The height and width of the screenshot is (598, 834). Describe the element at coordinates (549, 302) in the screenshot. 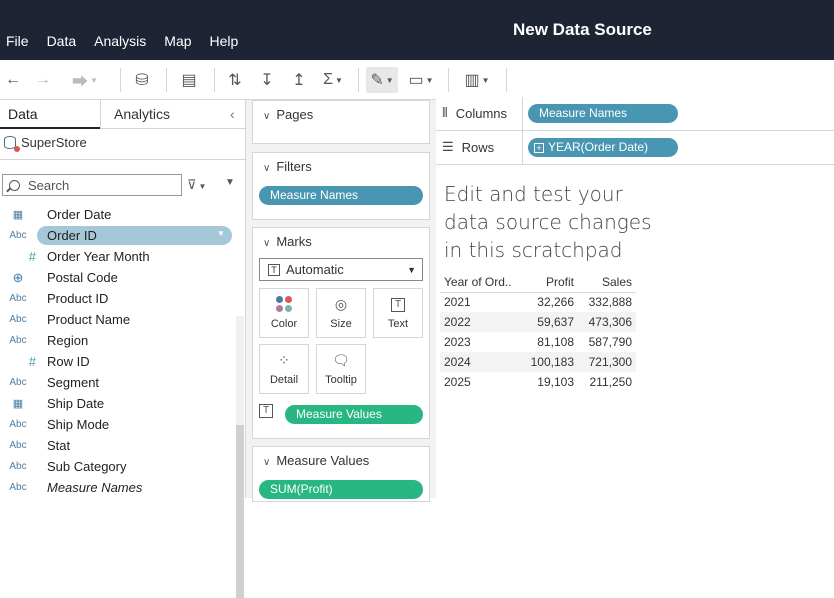

I see `cell-profit: 32,266` at that location.